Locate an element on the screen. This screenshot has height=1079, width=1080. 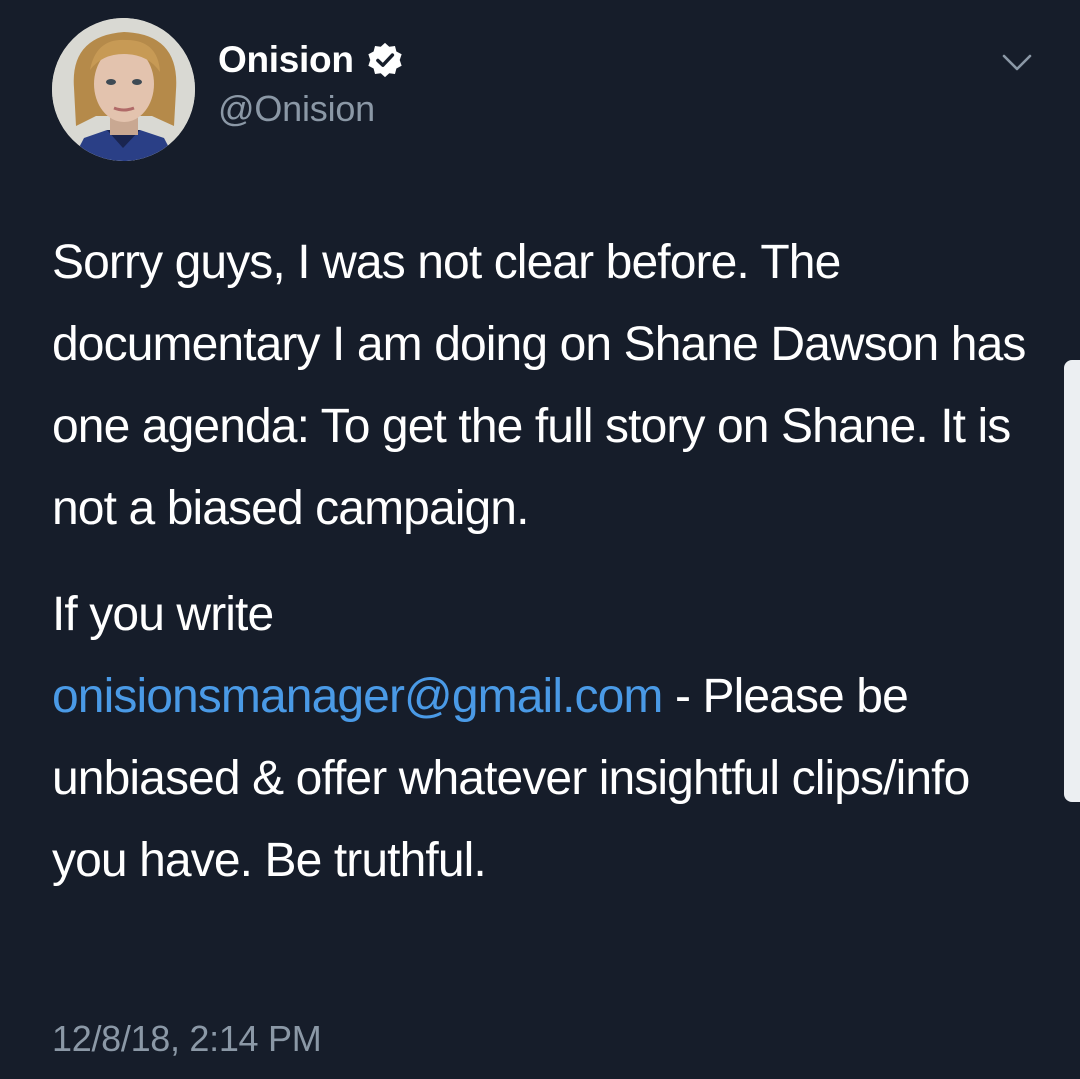
scrollbar is located at coordinates (1072, 581).